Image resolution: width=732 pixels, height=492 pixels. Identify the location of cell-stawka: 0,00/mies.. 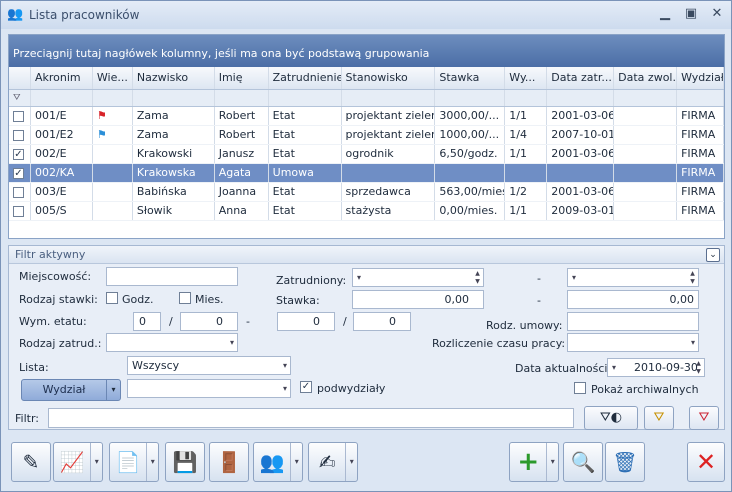
(470, 211).